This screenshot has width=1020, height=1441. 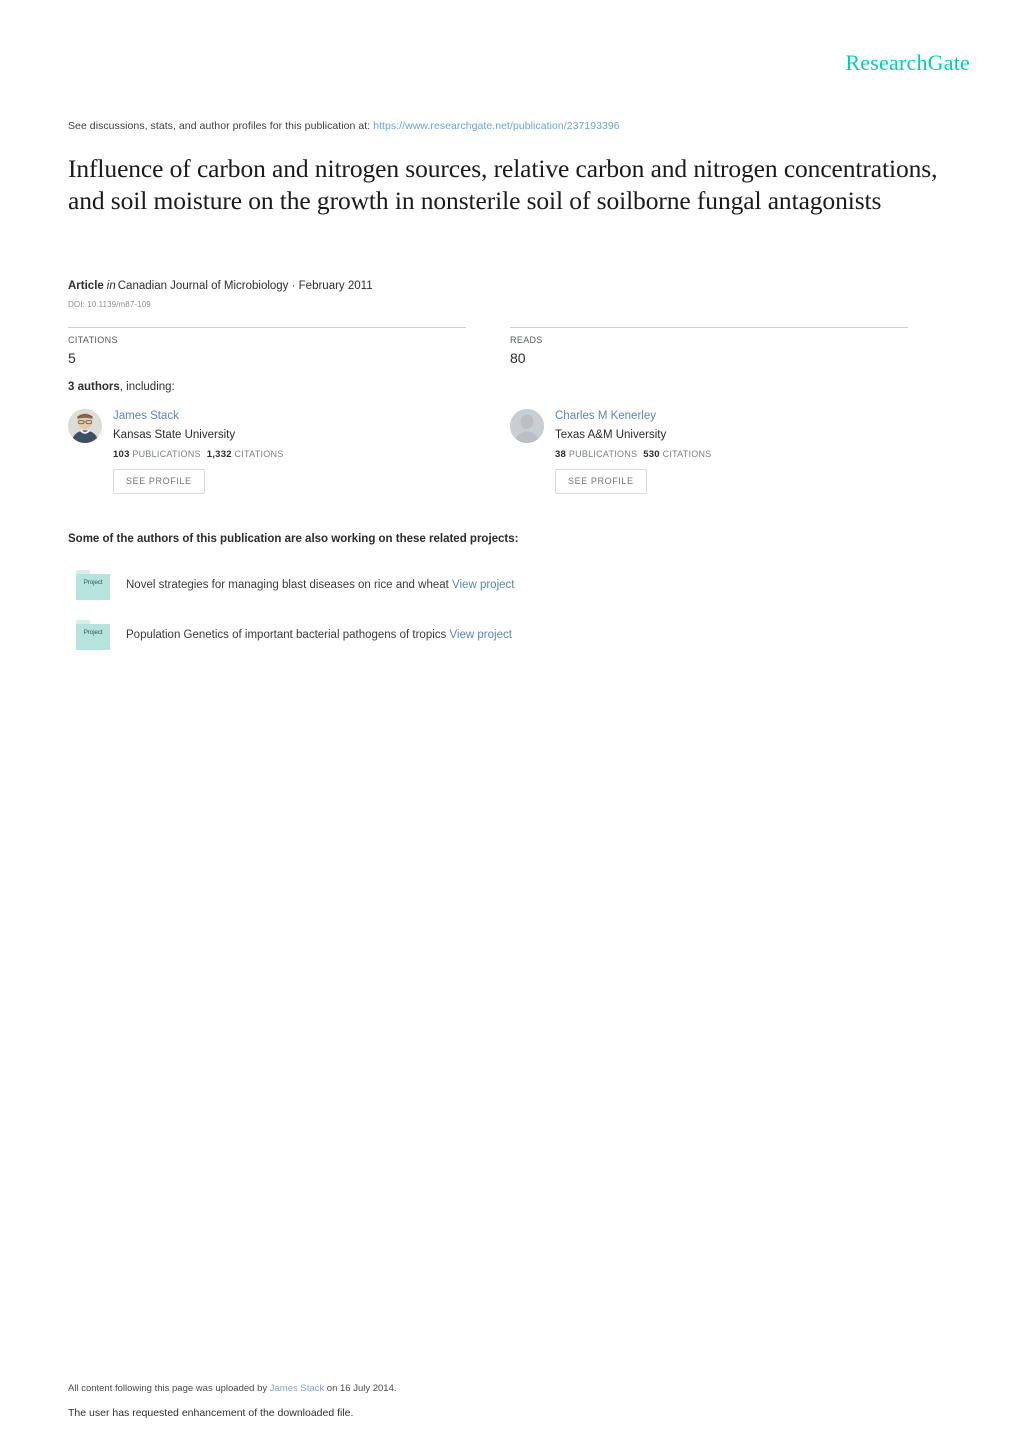 I want to click on author-publications-count: 38, so click(x=561, y=454).